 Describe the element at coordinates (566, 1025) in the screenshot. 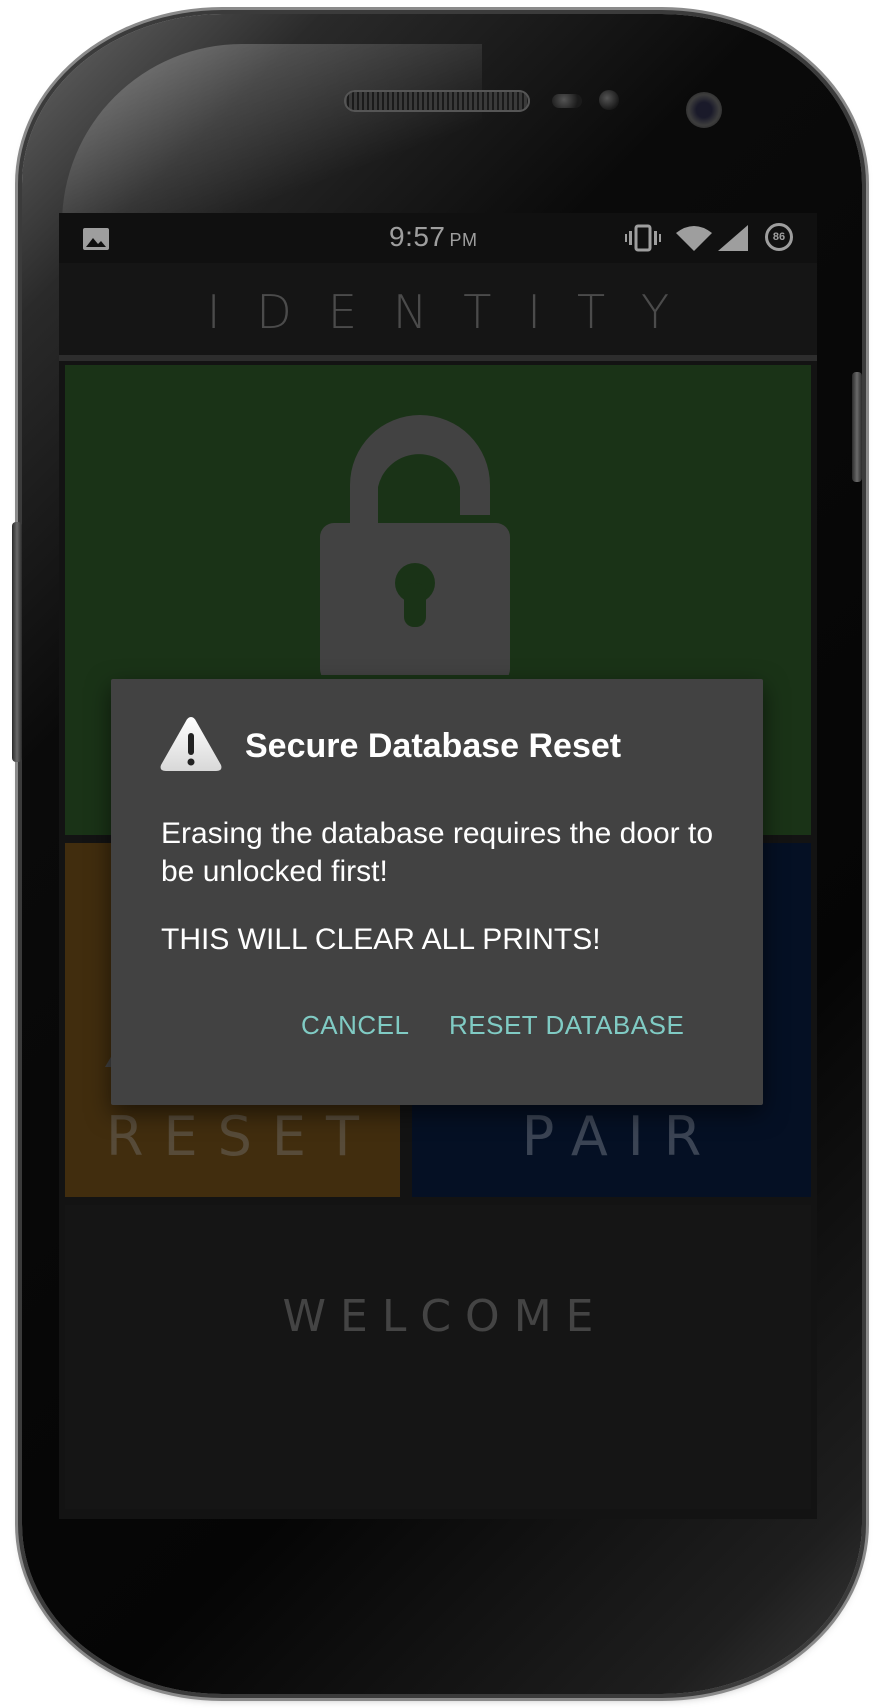

I see `reset-database-button: RESET DATABASE` at that location.